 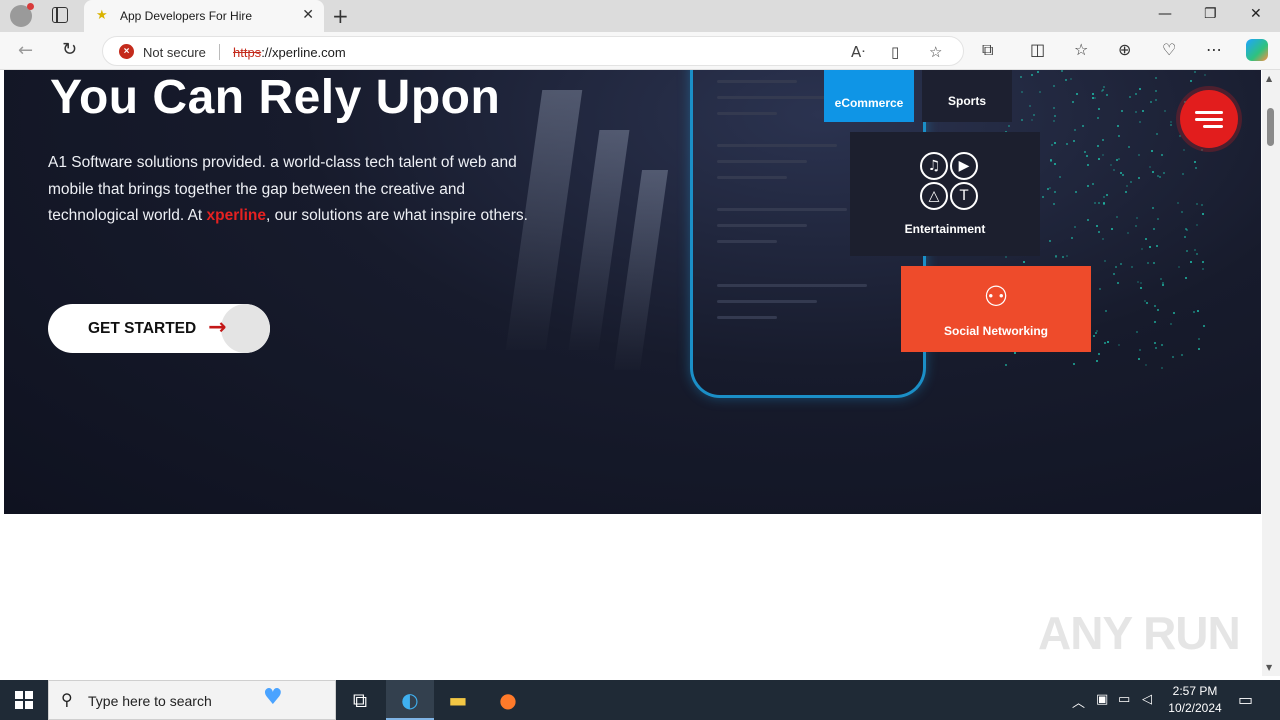 What do you see at coordinates (1213, 126) in the screenshot?
I see `menu-line-icon` at bounding box center [1213, 126].